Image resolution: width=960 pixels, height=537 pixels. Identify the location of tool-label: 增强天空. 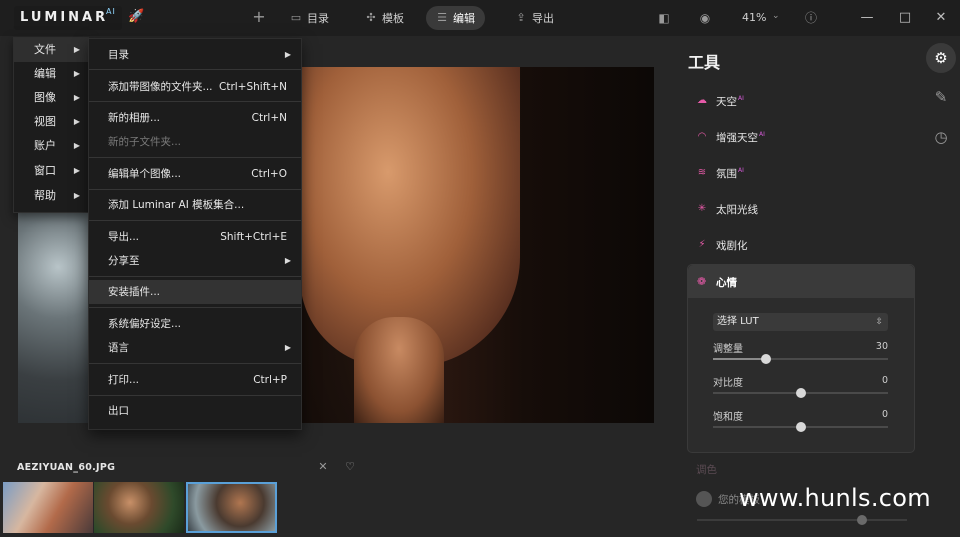
(737, 137).